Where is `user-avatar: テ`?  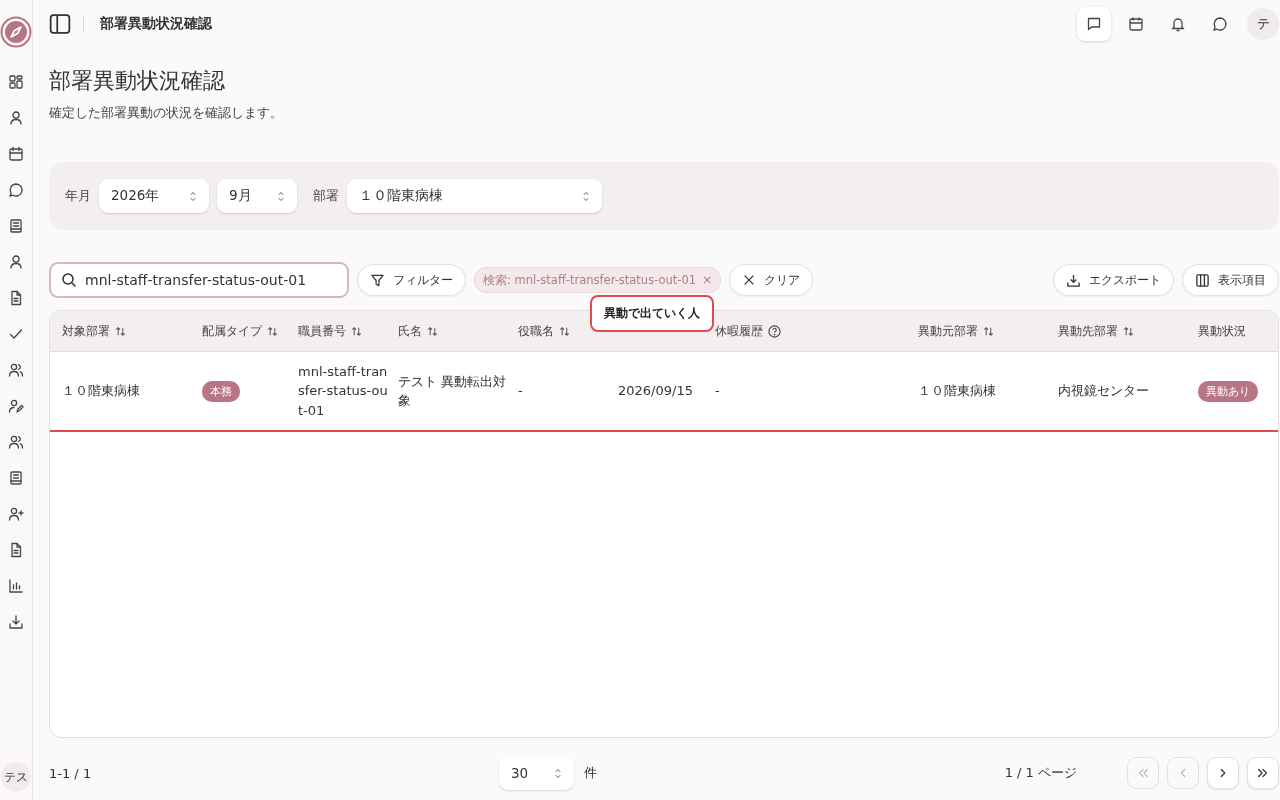
user-avatar: テ is located at coordinates (1263, 24).